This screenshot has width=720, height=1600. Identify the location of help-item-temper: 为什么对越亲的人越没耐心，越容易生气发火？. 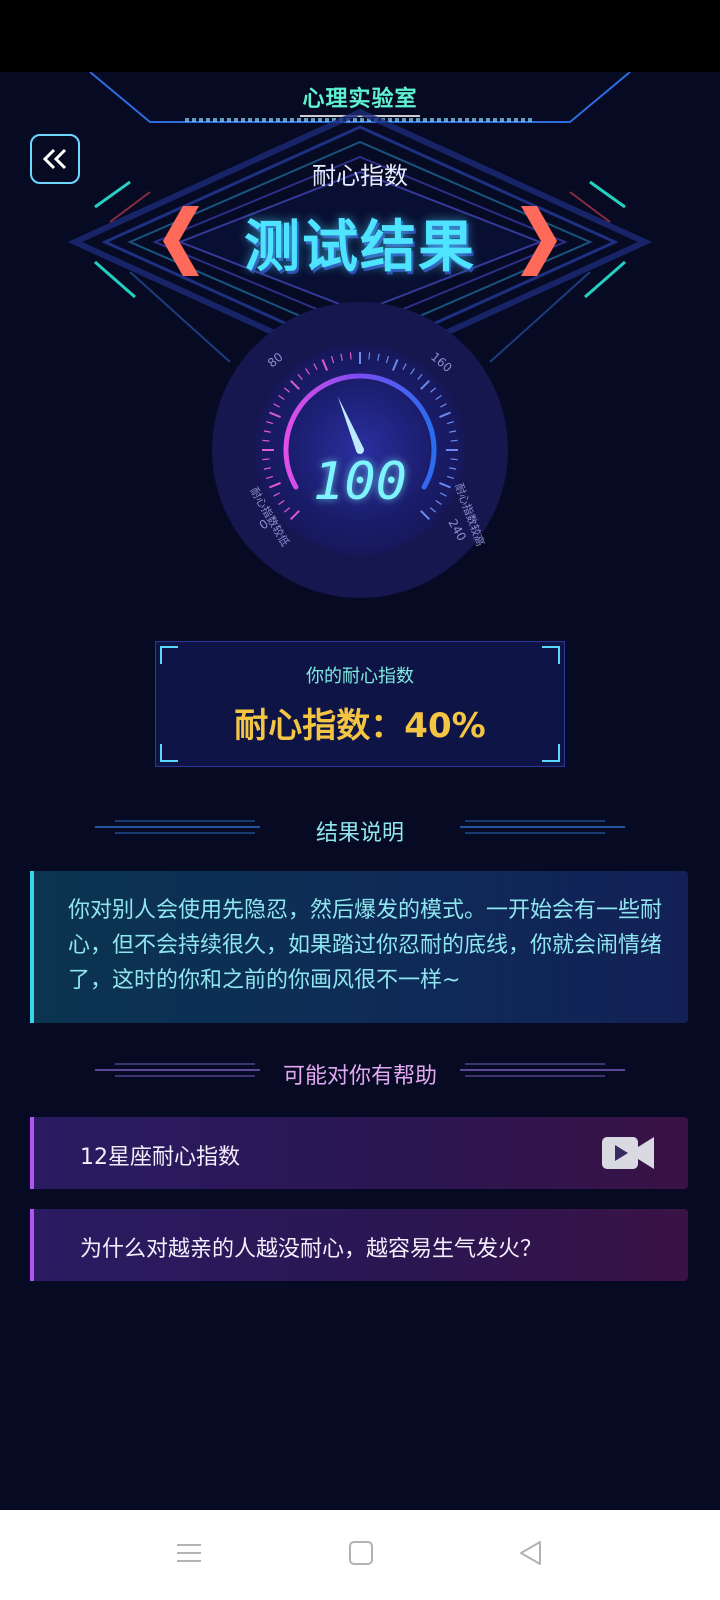
(359, 1245).